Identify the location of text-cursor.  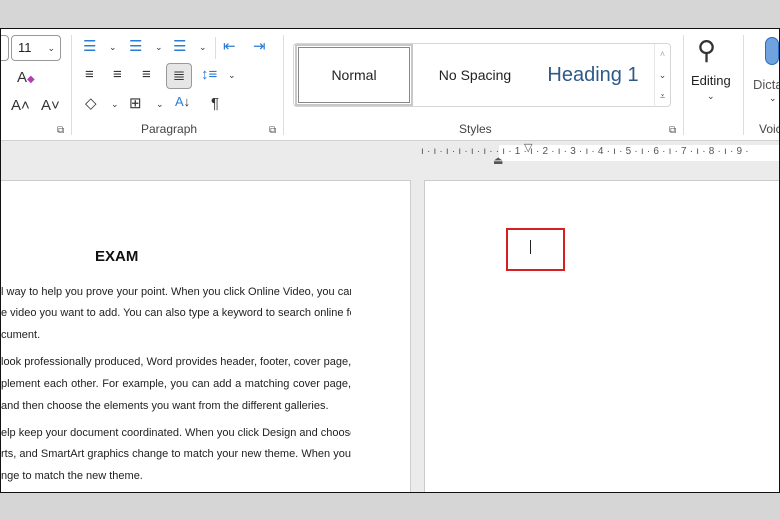
(530, 247).